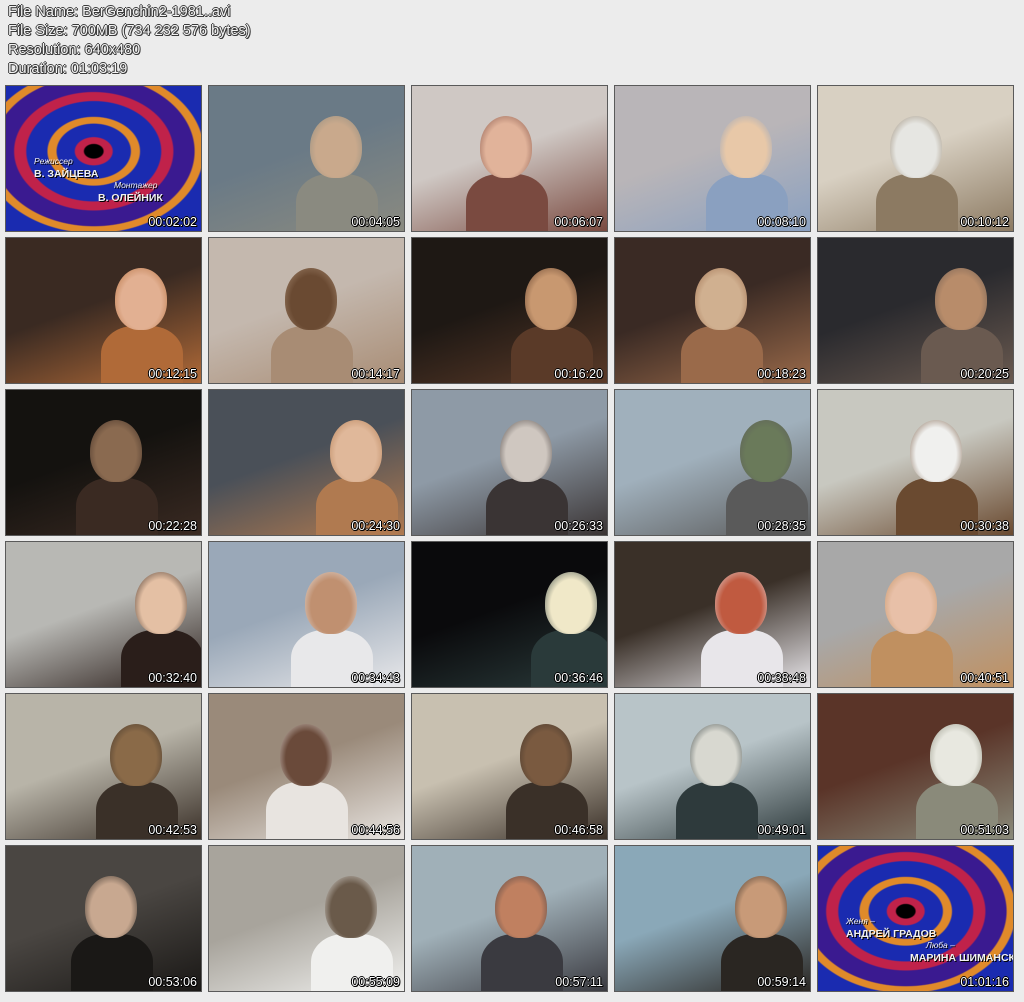 The width and height of the screenshot is (1024, 1002). I want to click on file-name-text: File Name: BerGenchin2-1981..avi, so click(119, 12).